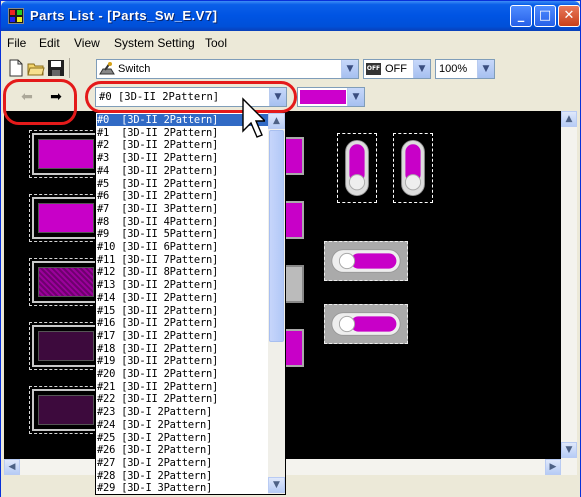 The width and height of the screenshot is (581, 497). What do you see at coordinates (12, 467) in the screenshot?
I see `scroll-left-icon: ◀` at bounding box center [12, 467].